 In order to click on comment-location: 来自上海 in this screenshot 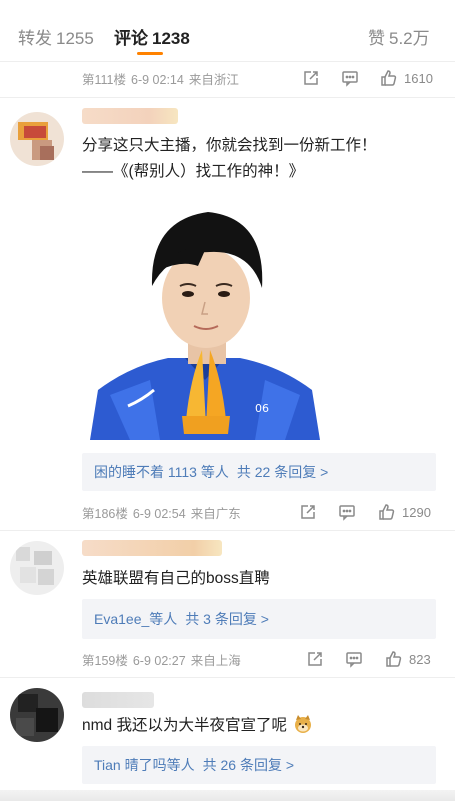, I will do `click(215, 661)`.